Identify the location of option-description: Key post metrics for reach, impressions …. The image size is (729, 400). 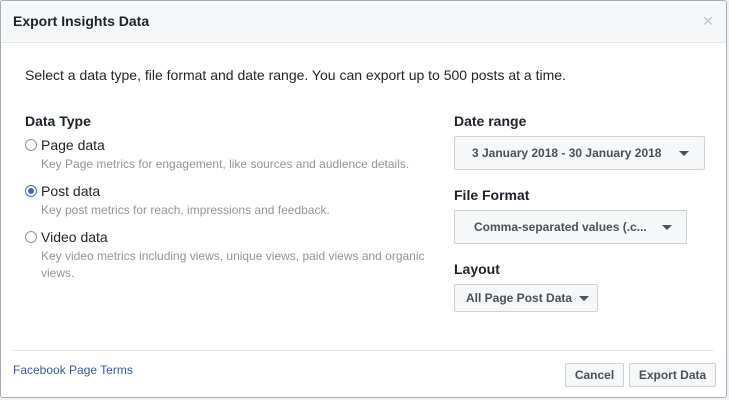
(185, 210).